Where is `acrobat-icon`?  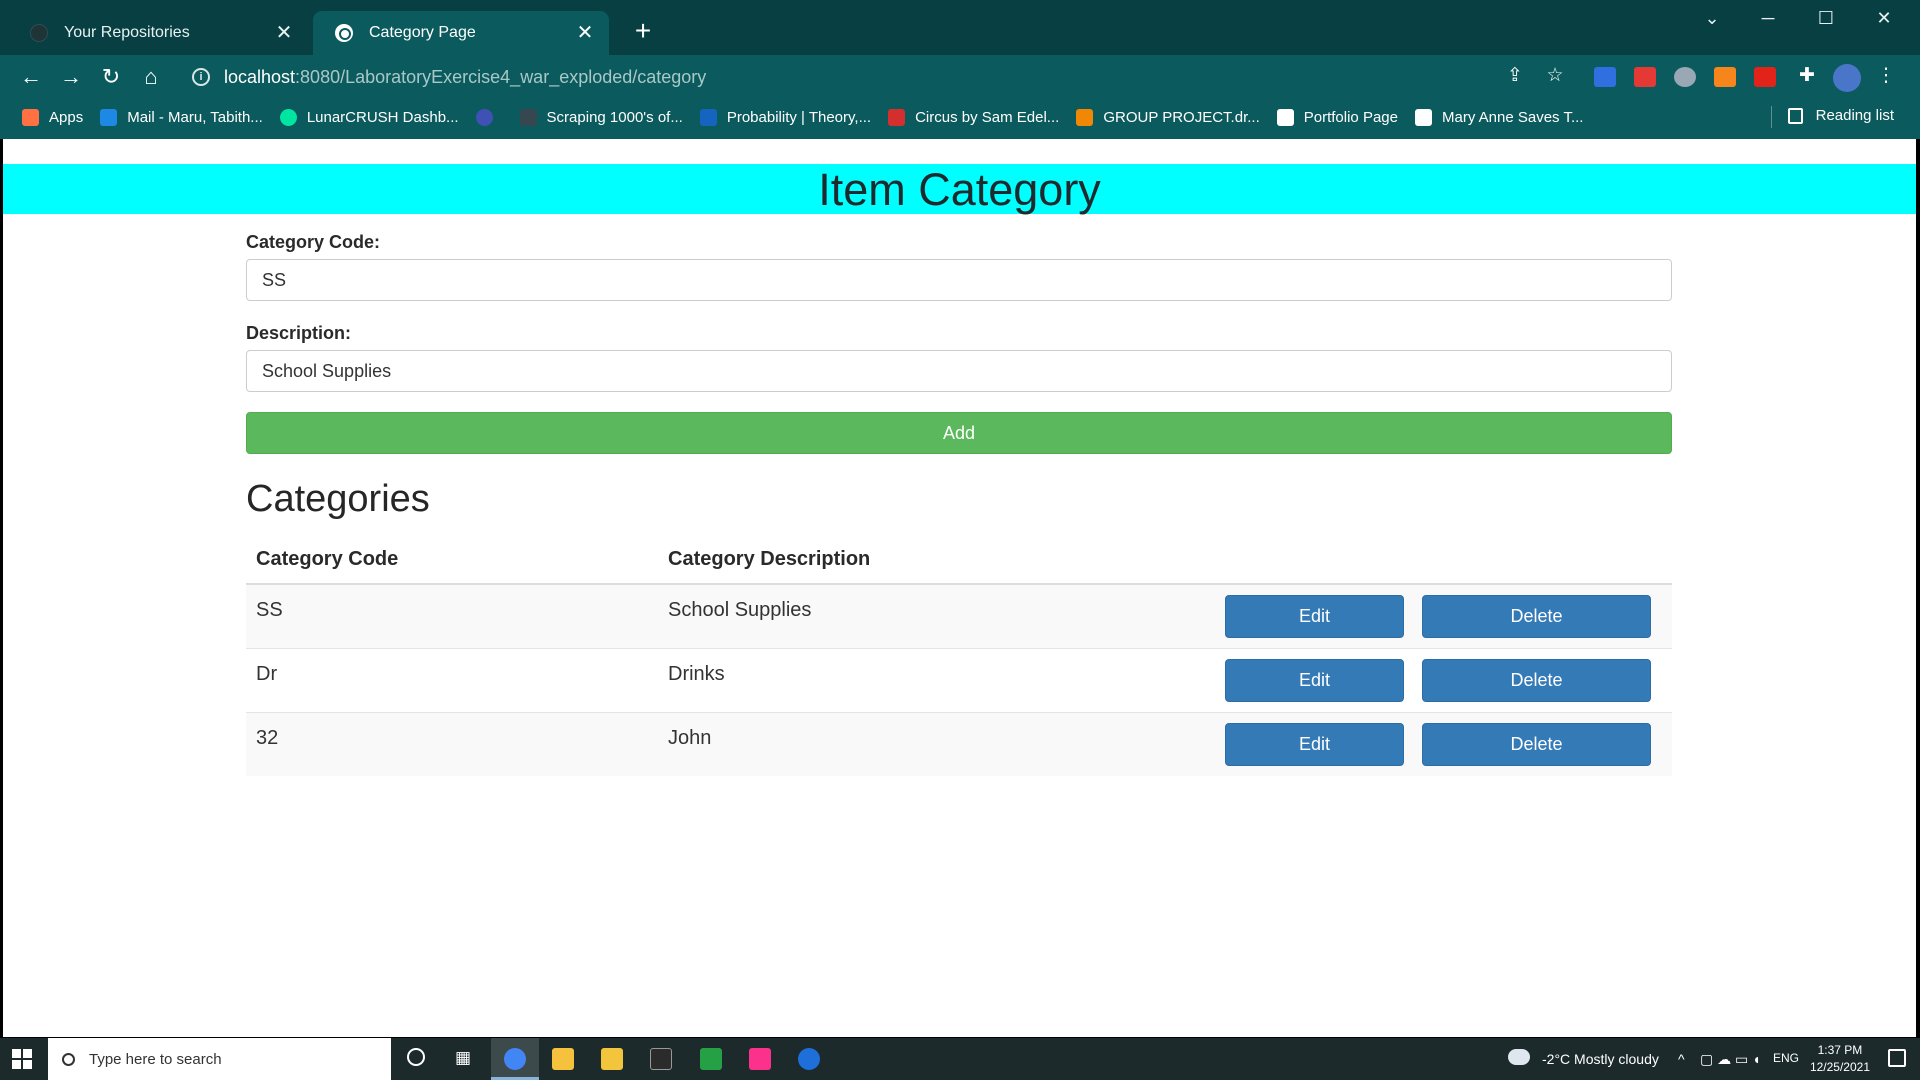 acrobat-icon is located at coordinates (1765, 77).